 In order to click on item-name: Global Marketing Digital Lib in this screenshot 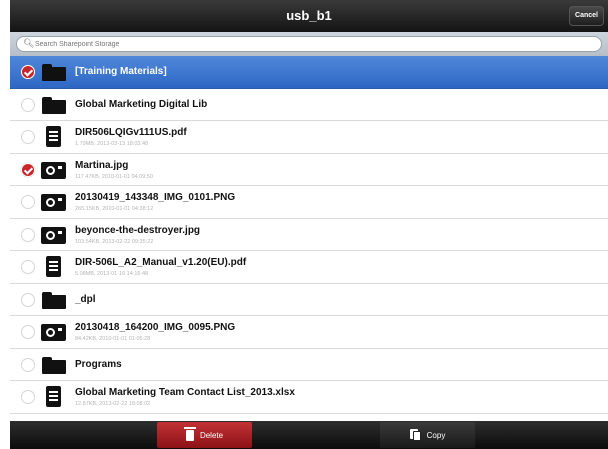, I will do `click(141, 104)`.